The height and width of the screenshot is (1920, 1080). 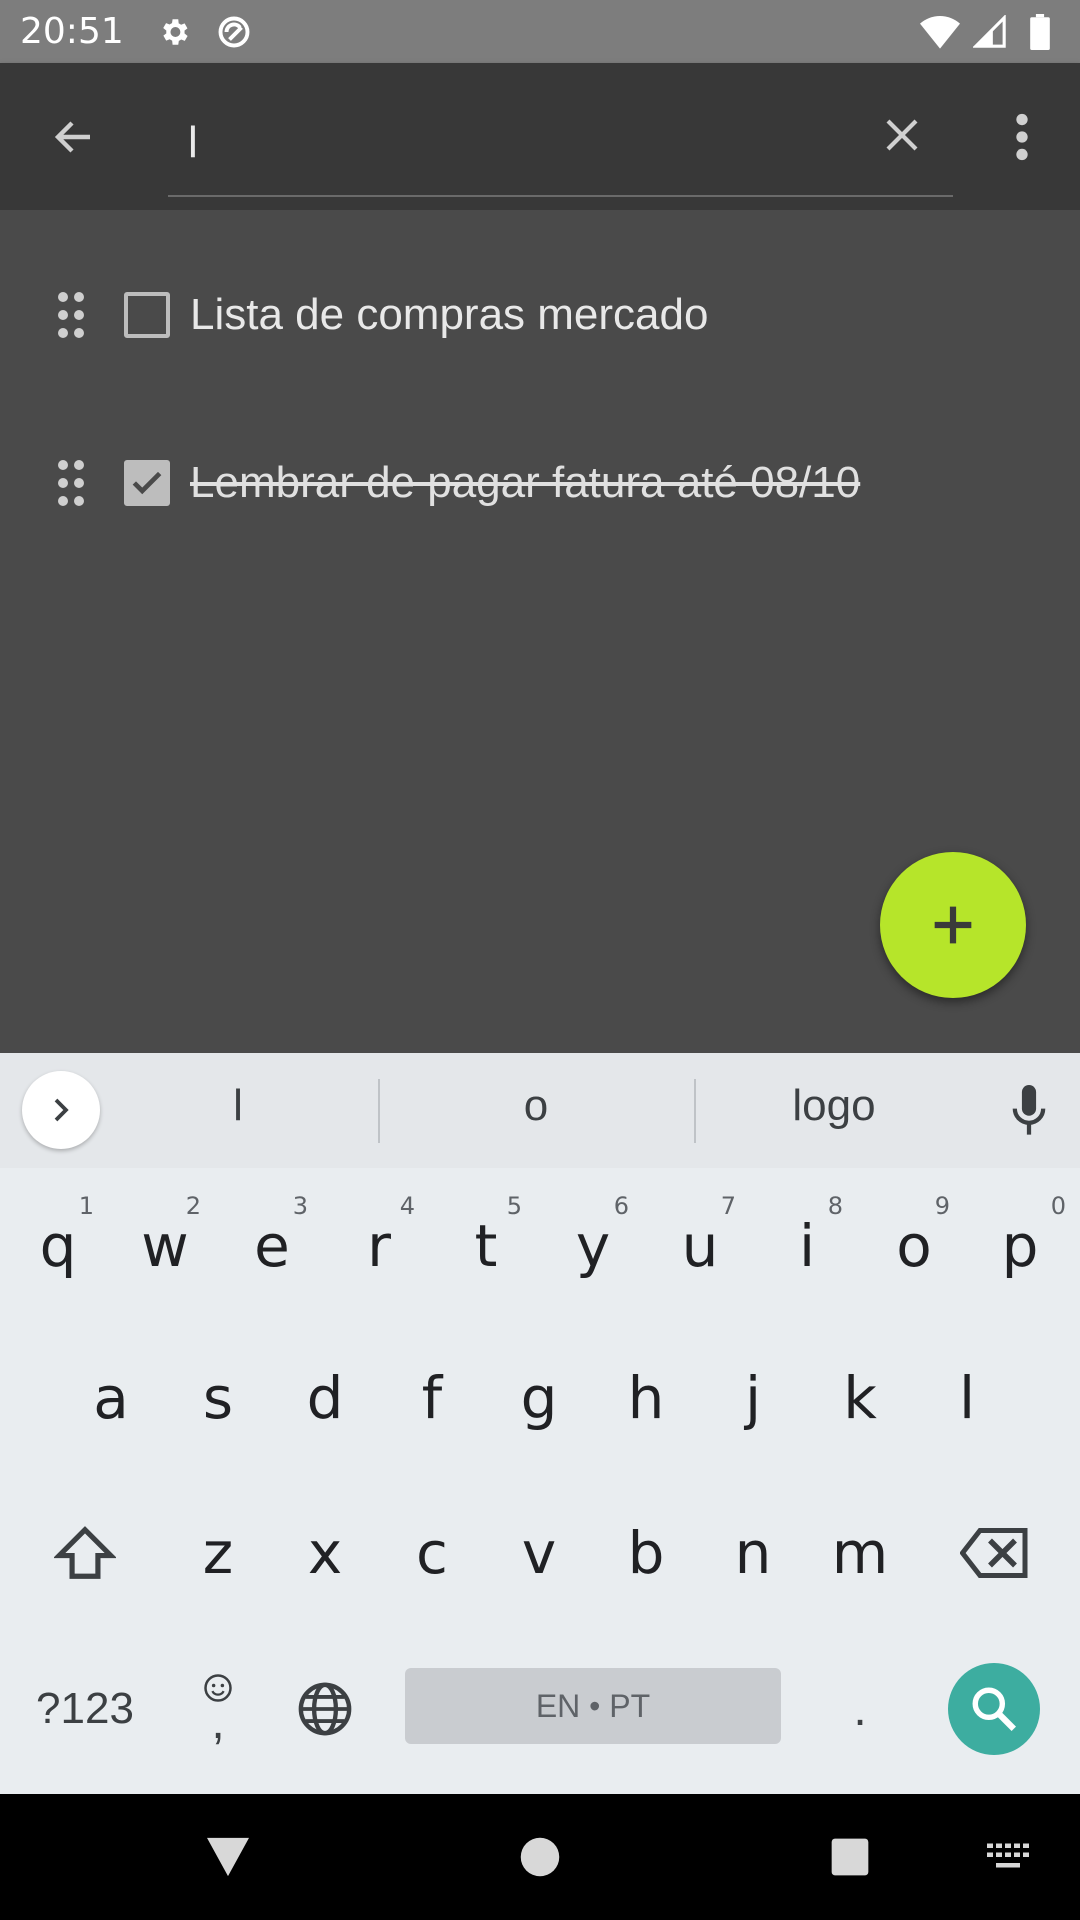 I want to click on key-label: y, so click(x=593, y=1246).